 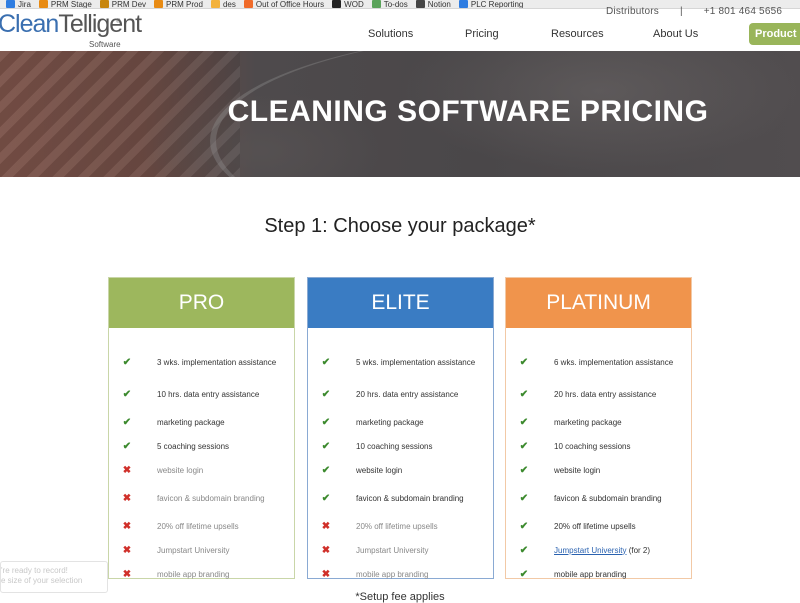 What do you see at coordinates (223, 4) in the screenshot?
I see `bookmark-item: des` at bounding box center [223, 4].